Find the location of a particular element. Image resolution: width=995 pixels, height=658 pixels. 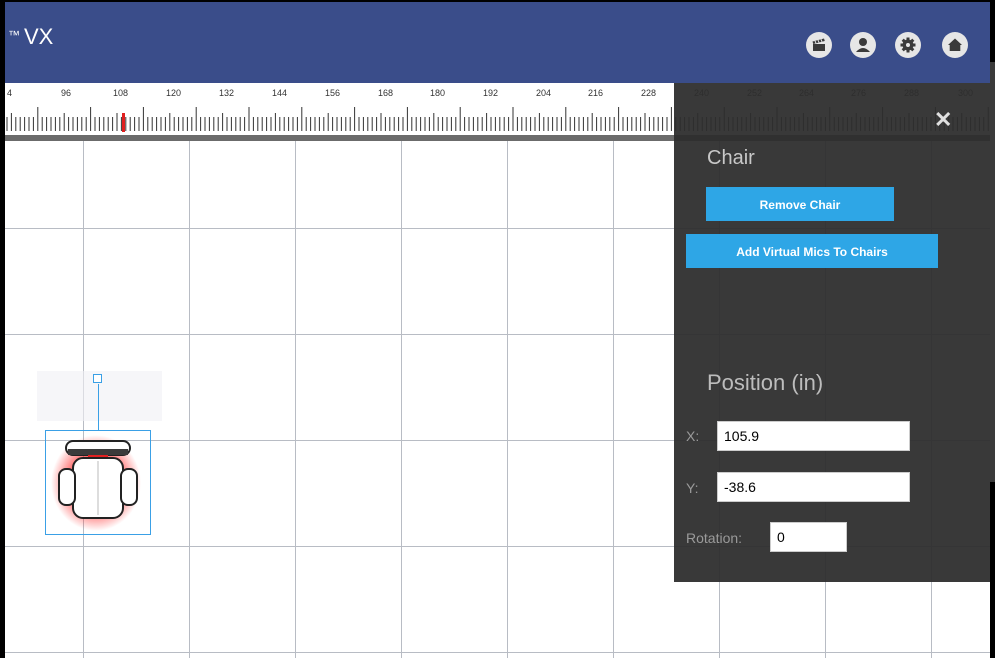

chair-selection-box is located at coordinates (98, 482).